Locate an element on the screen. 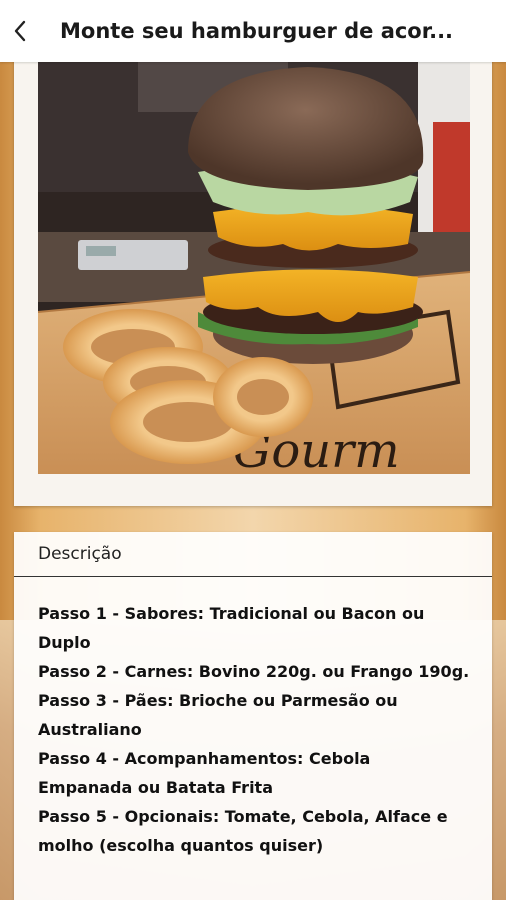  back-button is located at coordinates (20, 31).